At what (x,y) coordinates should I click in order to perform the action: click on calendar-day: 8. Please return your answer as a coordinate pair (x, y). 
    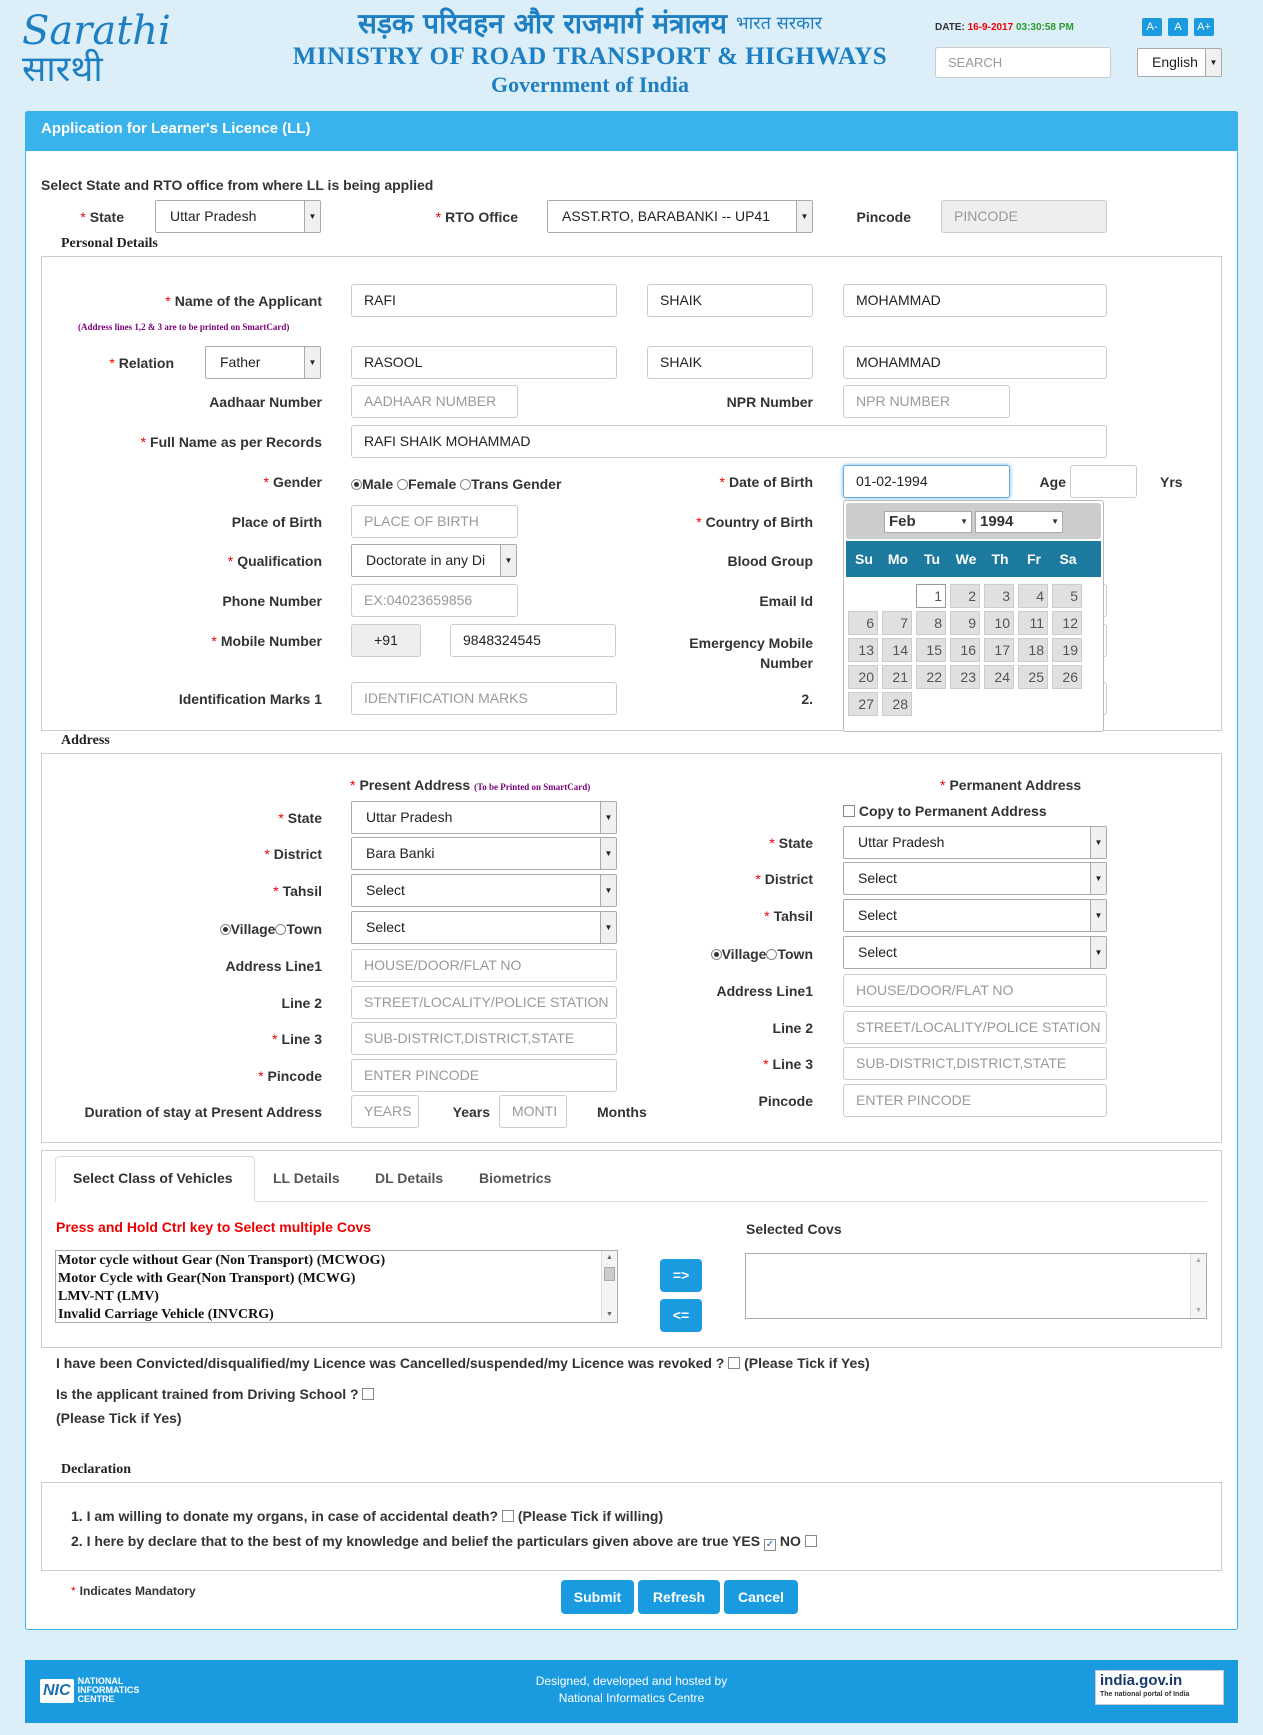
    Looking at the image, I should click on (931, 623).